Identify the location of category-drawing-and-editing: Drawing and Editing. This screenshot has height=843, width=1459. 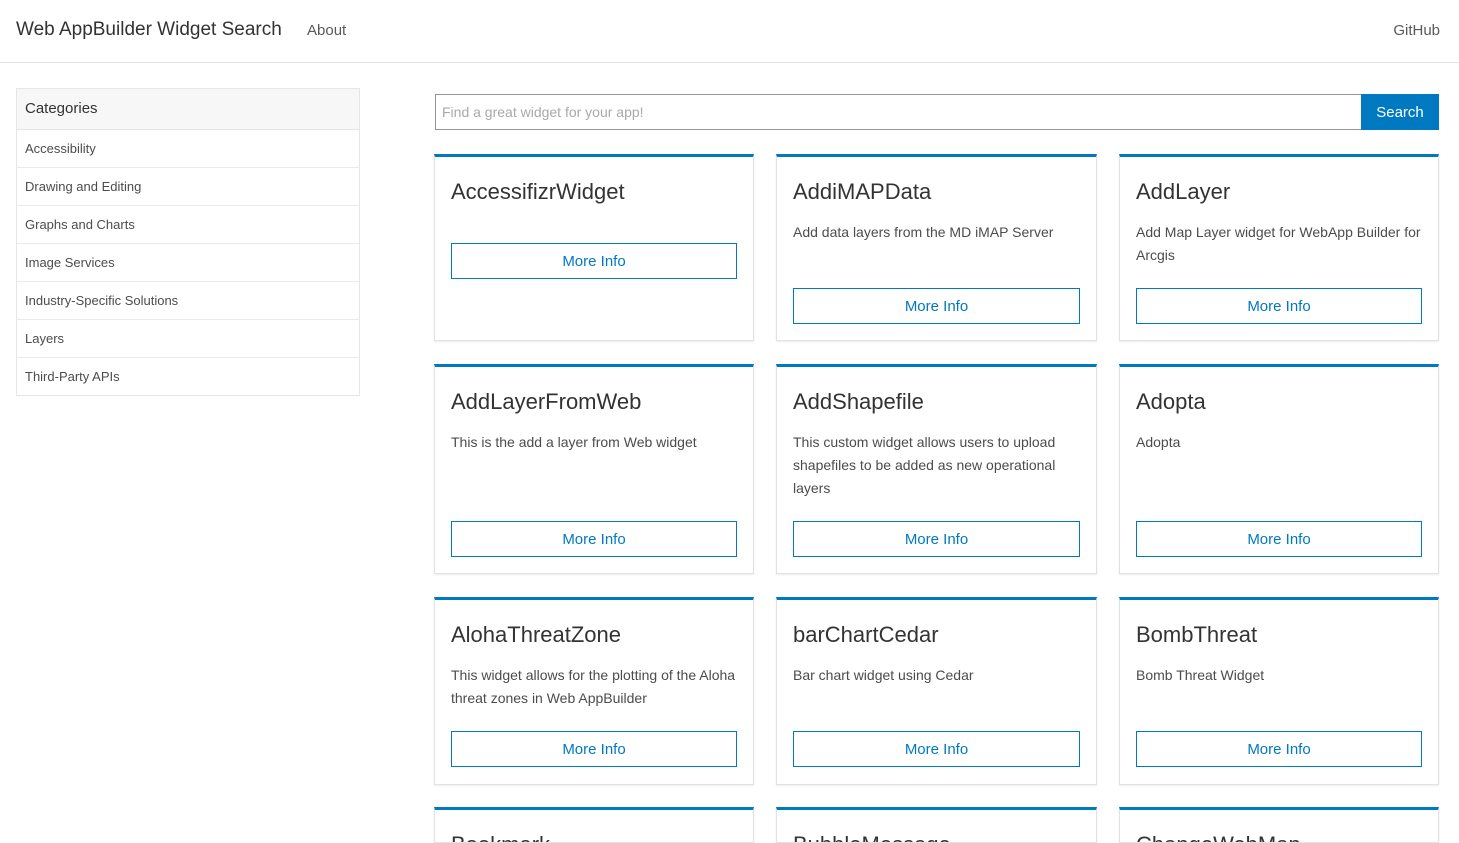
(188, 187).